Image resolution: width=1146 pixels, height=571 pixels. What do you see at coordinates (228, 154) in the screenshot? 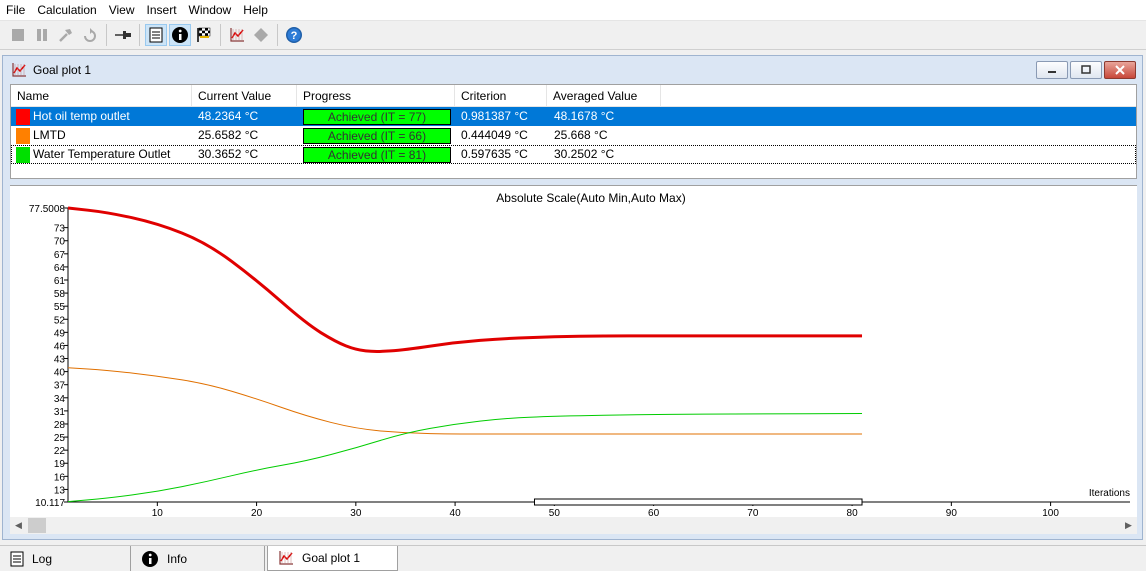
I see `goal-current-value: 30.3652 °C` at bounding box center [228, 154].